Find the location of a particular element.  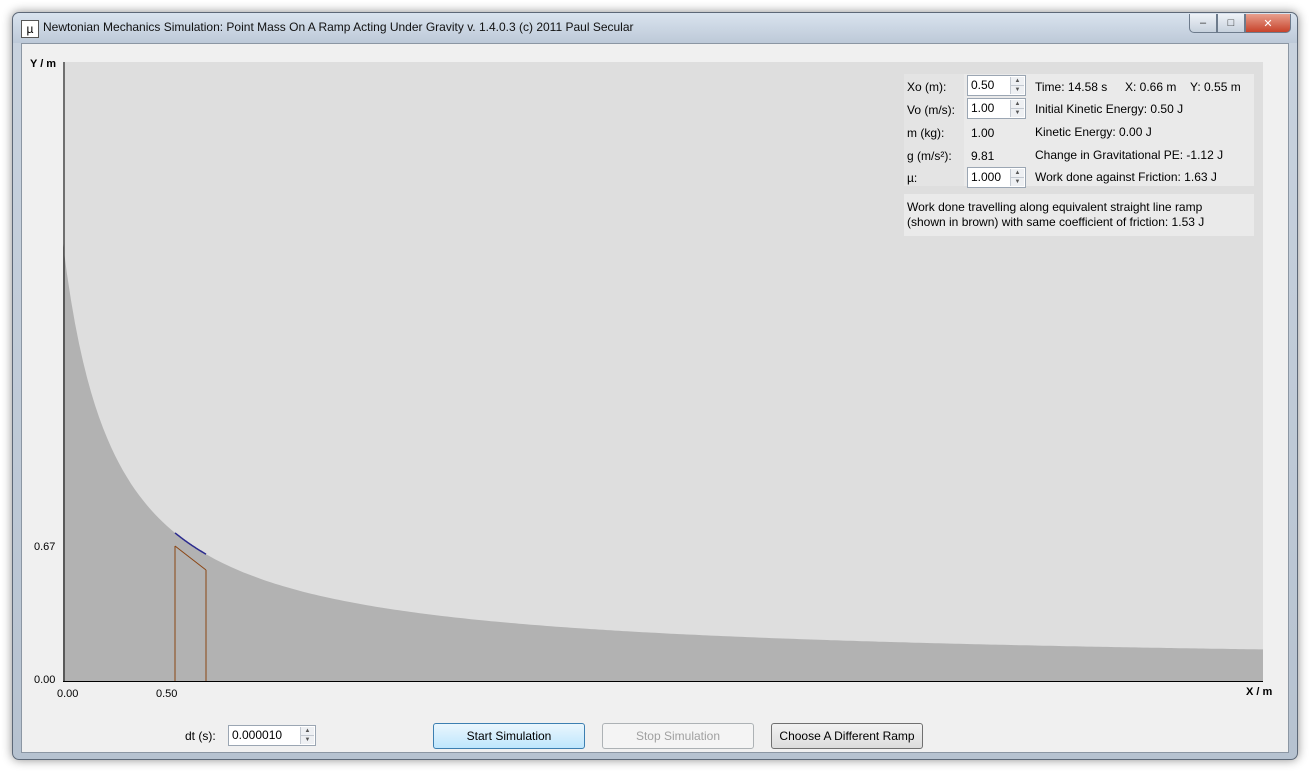

window-controls: – □ ✕ is located at coordinates (1240, 23).